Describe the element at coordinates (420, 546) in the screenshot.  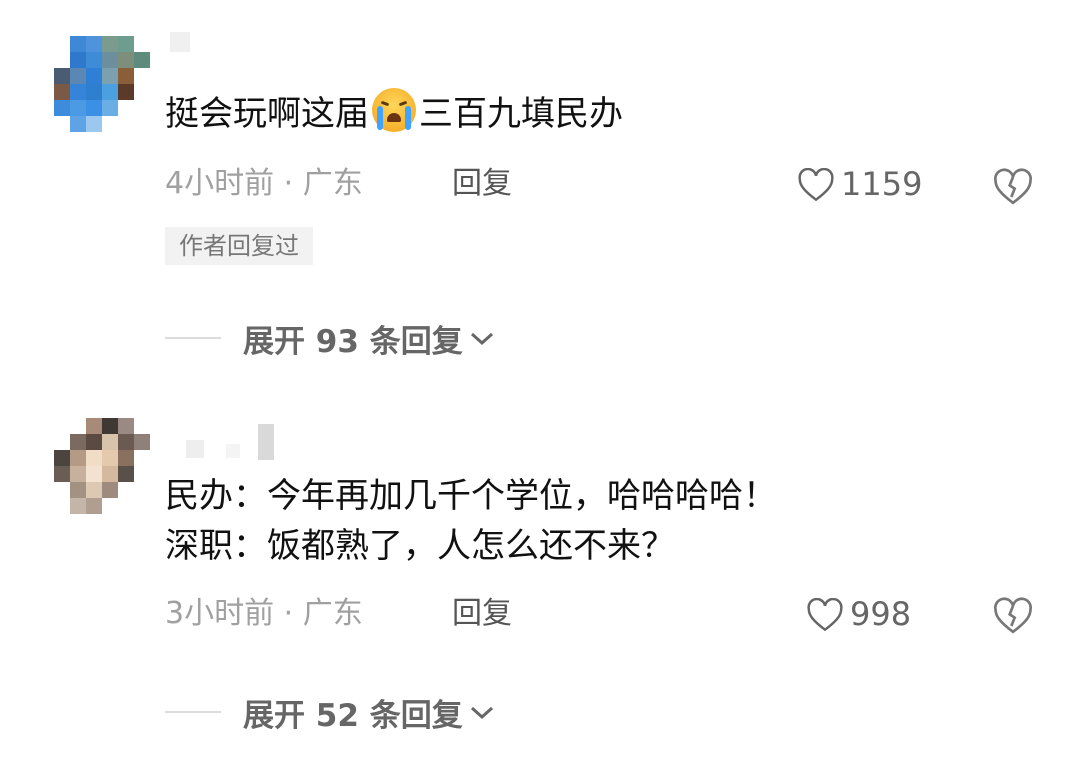
I see `comment-text-line: 深职：饭都熟了，人怎么还不来？` at that location.